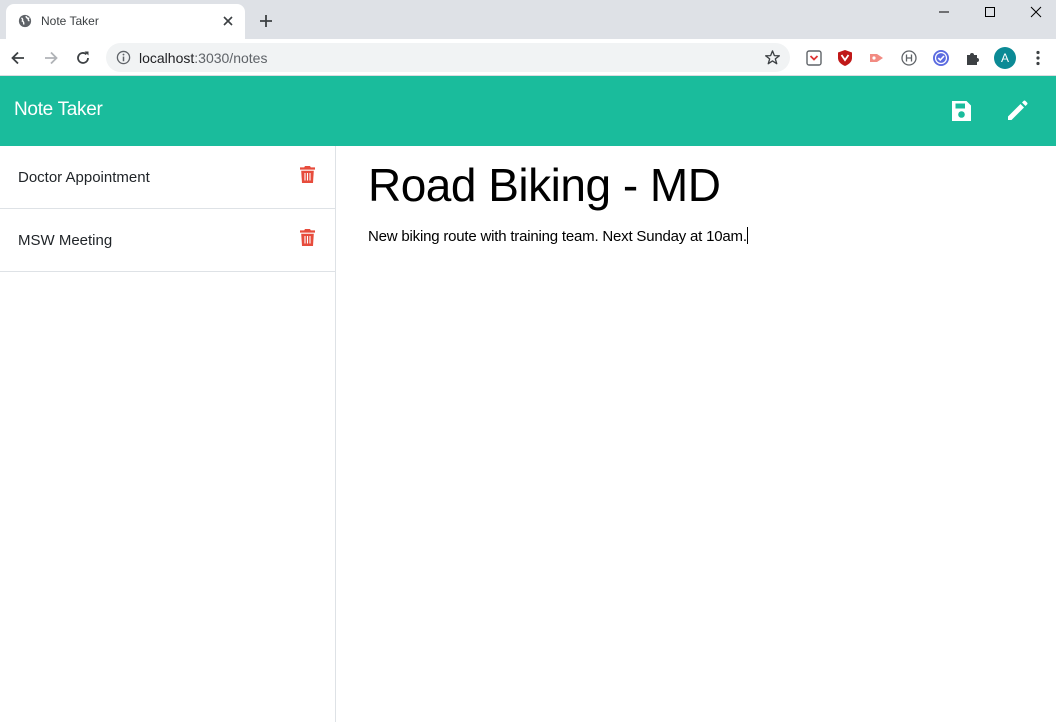 The image size is (1056, 722). What do you see at coordinates (83, 58) in the screenshot?
I see `reload-icon` at bounding box center [83, 58].